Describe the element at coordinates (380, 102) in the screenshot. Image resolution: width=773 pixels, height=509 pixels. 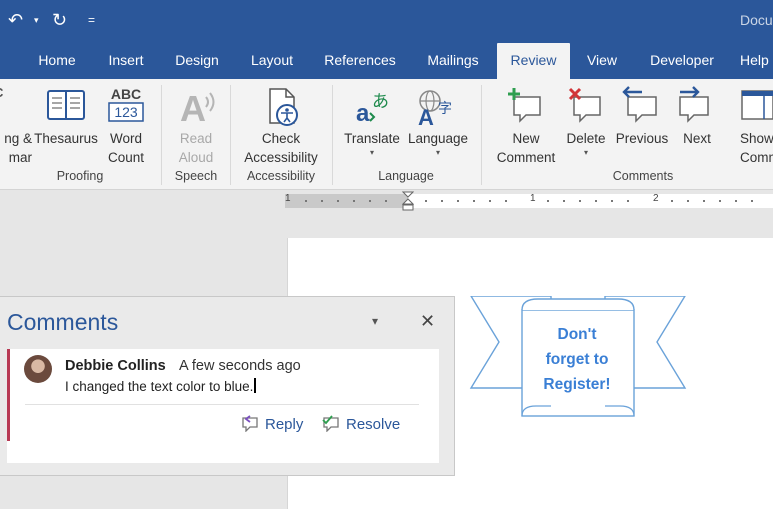
I see `svg-text: あ` at that location.